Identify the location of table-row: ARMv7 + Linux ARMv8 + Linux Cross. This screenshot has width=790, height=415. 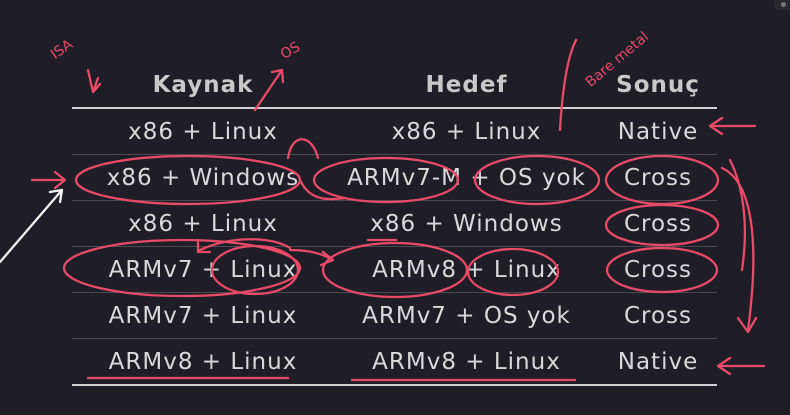
(394, 270).